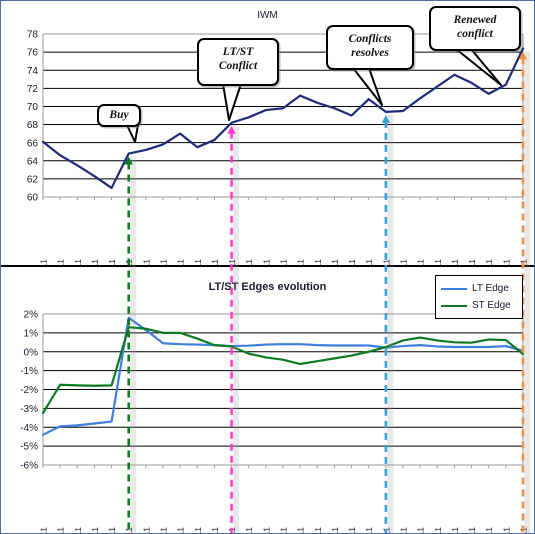 The width and height of the screenshot is (535, 534). What do you see at coordinates (238, 52) in the screenshot?
I see `callout-ltst-line1: LT/ST` at bounding box center [238, 52].